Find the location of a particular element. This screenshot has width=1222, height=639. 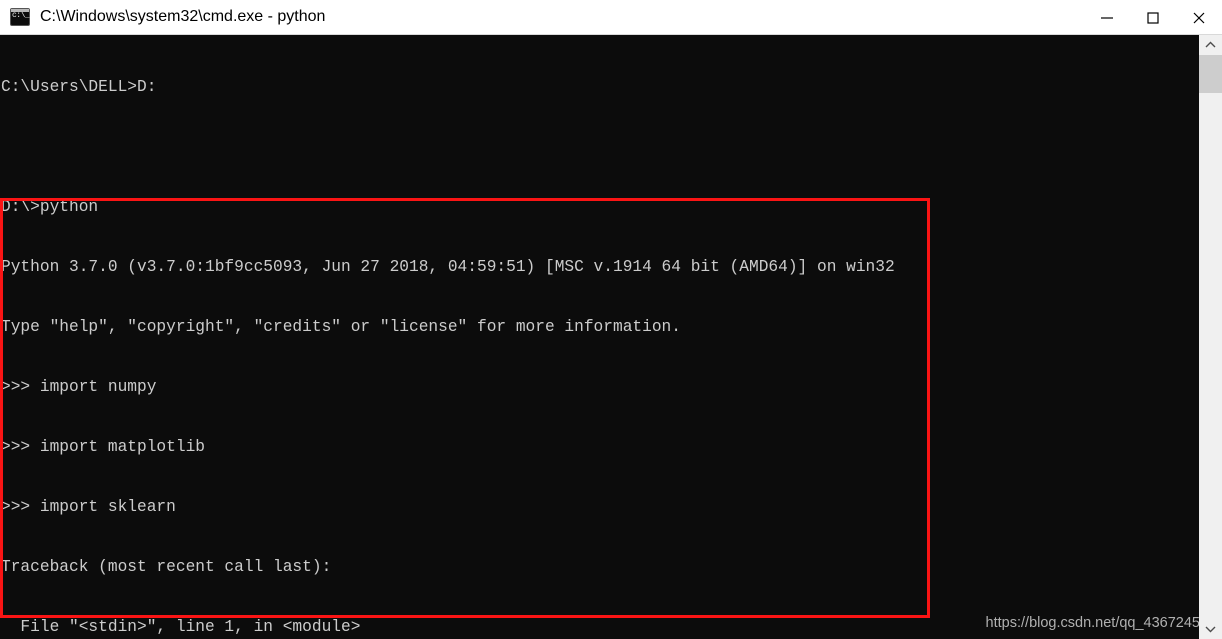

window-titlebar: C:\Windows\system32\cmd.exe - python is located at coordinates (611, 17).